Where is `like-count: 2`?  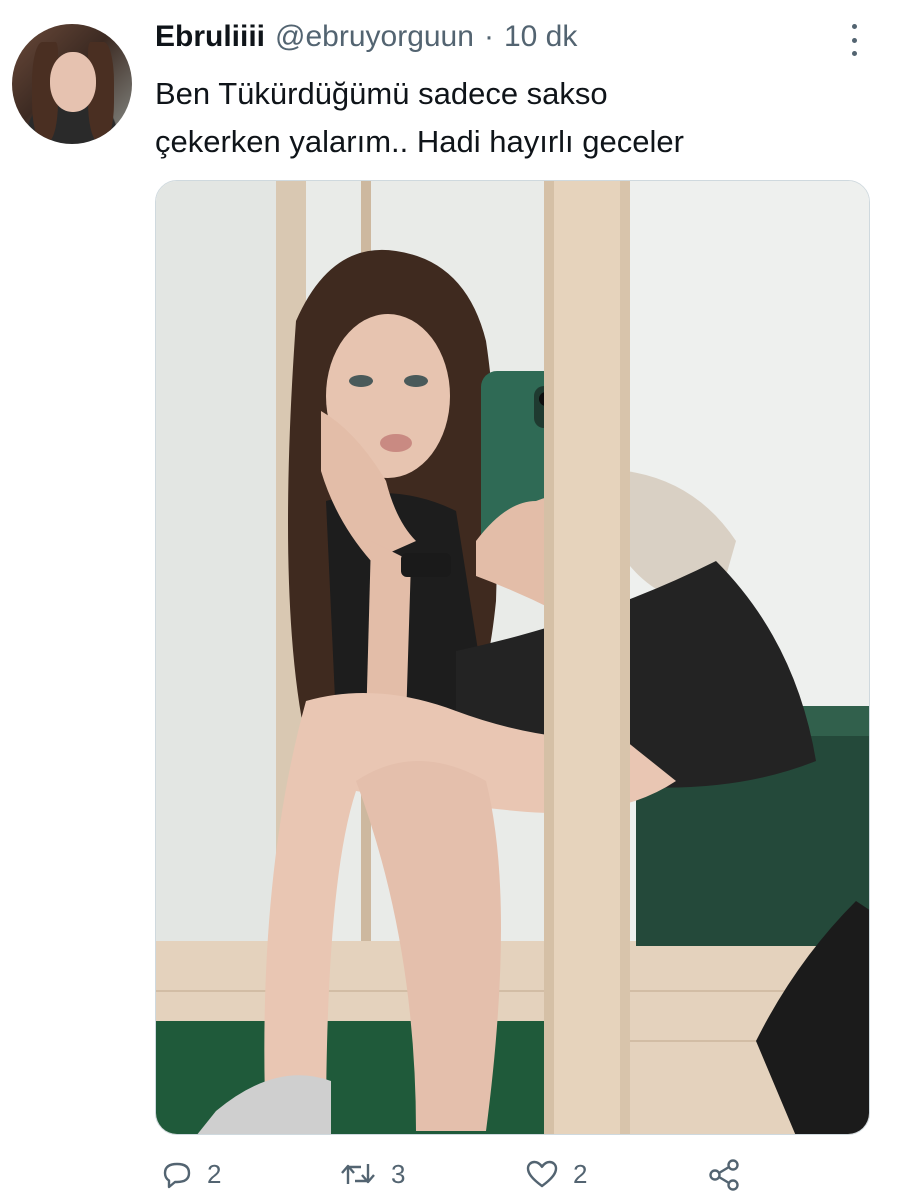 like-count: 2 is located at coordinates (580, 1173).